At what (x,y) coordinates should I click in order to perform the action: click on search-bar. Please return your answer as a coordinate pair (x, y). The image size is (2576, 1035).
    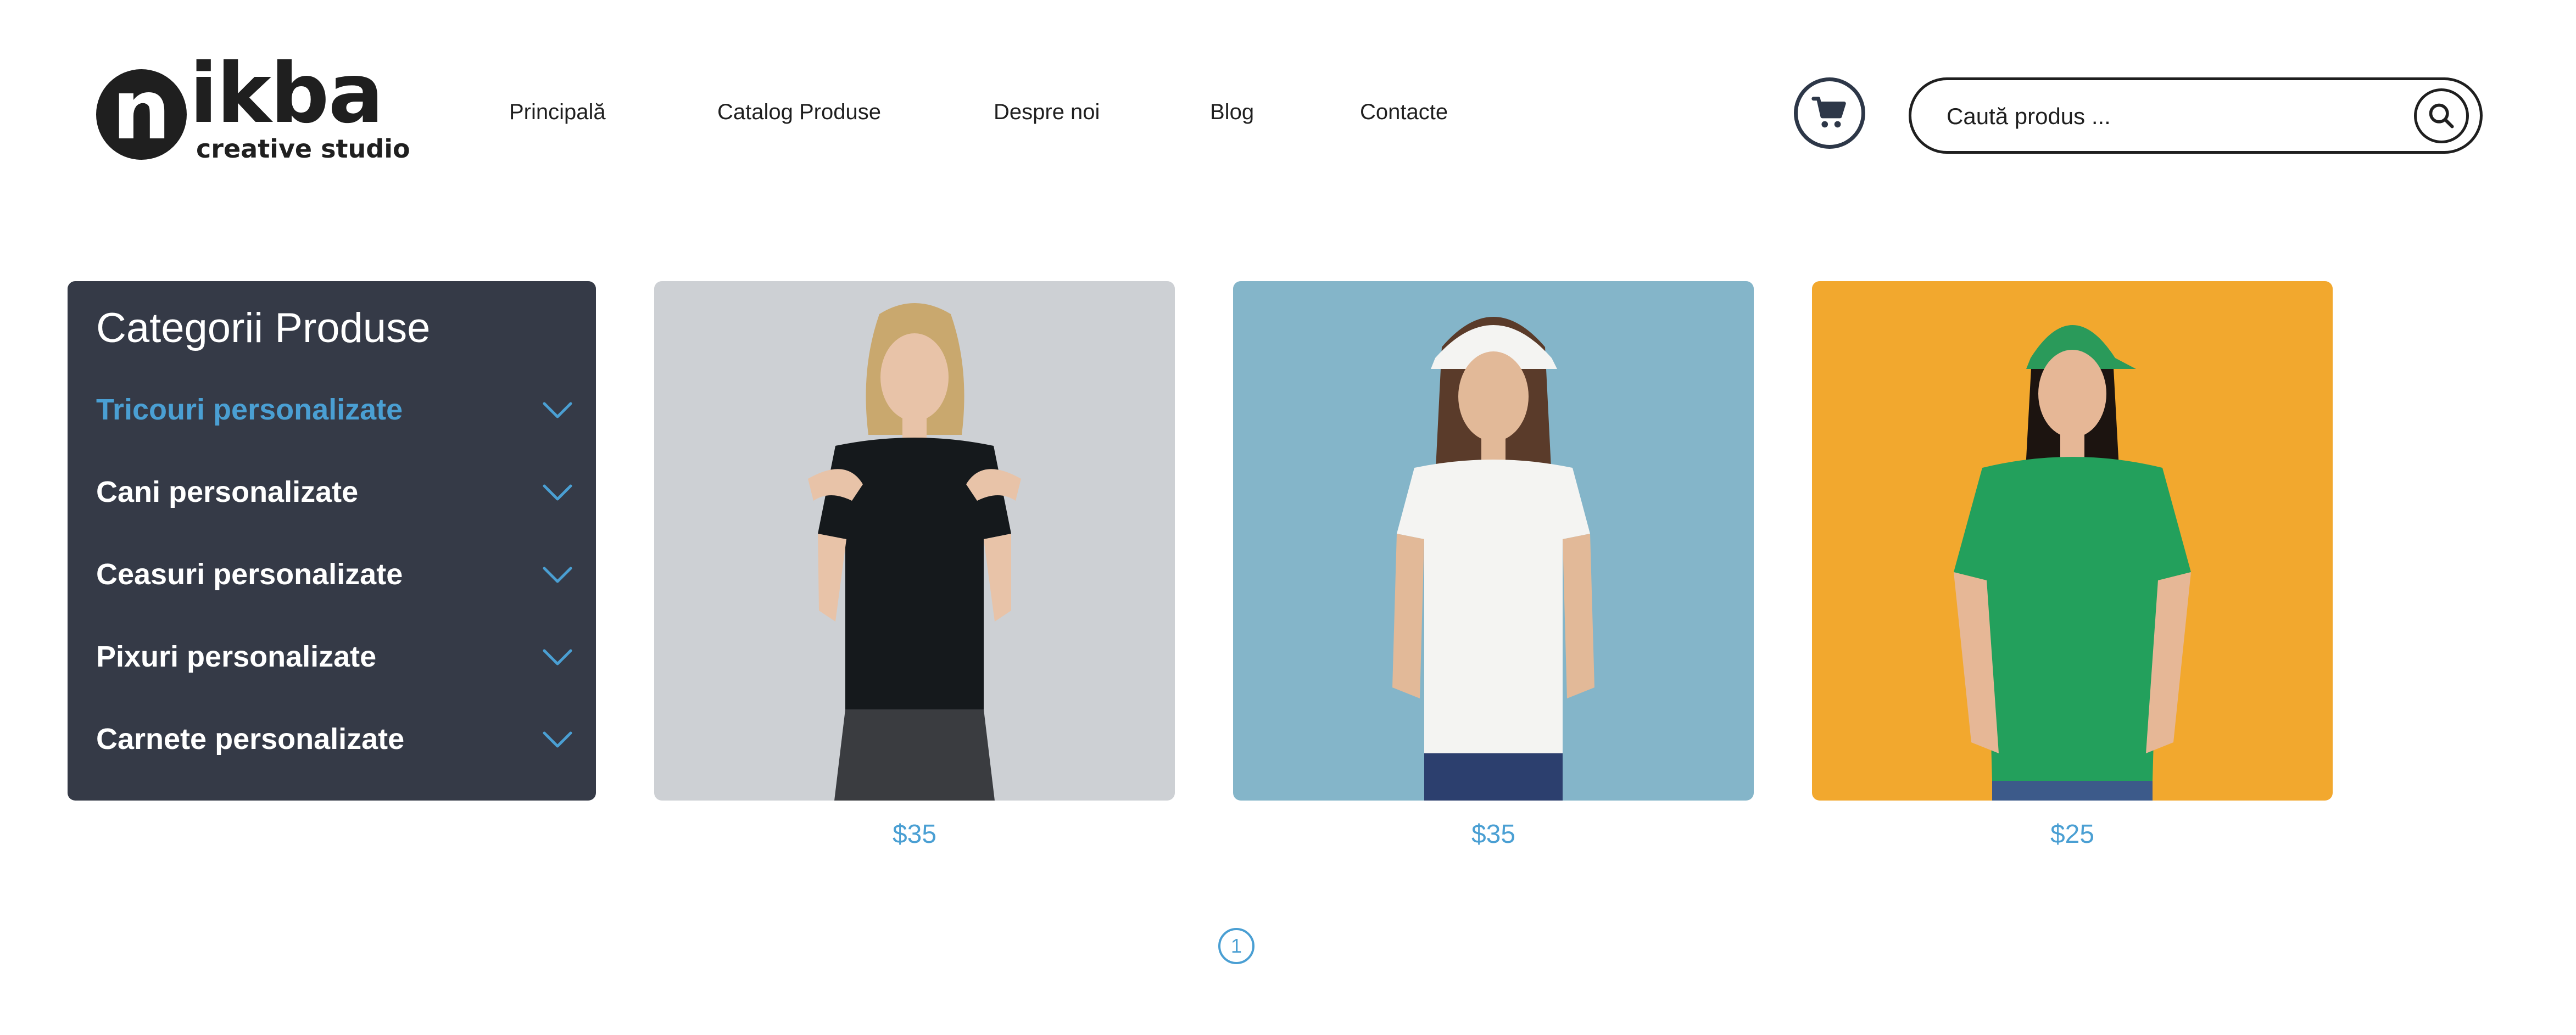
    Looking at the image, I should click on (2196, 116).